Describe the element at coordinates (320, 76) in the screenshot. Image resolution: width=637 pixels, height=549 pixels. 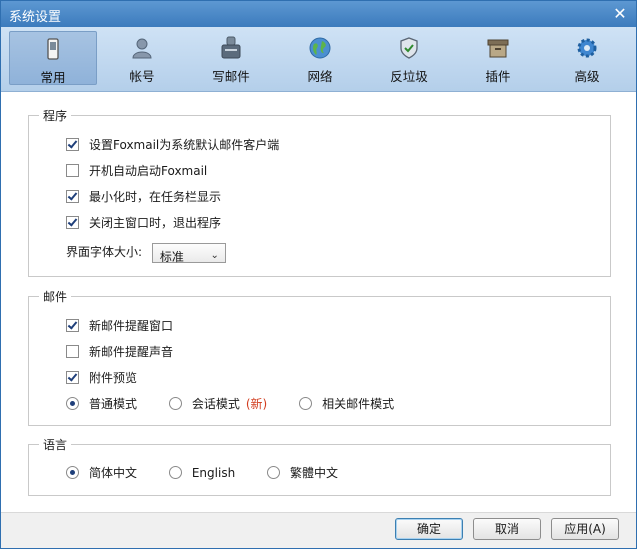
I see `tab-label: 网络` at that location.